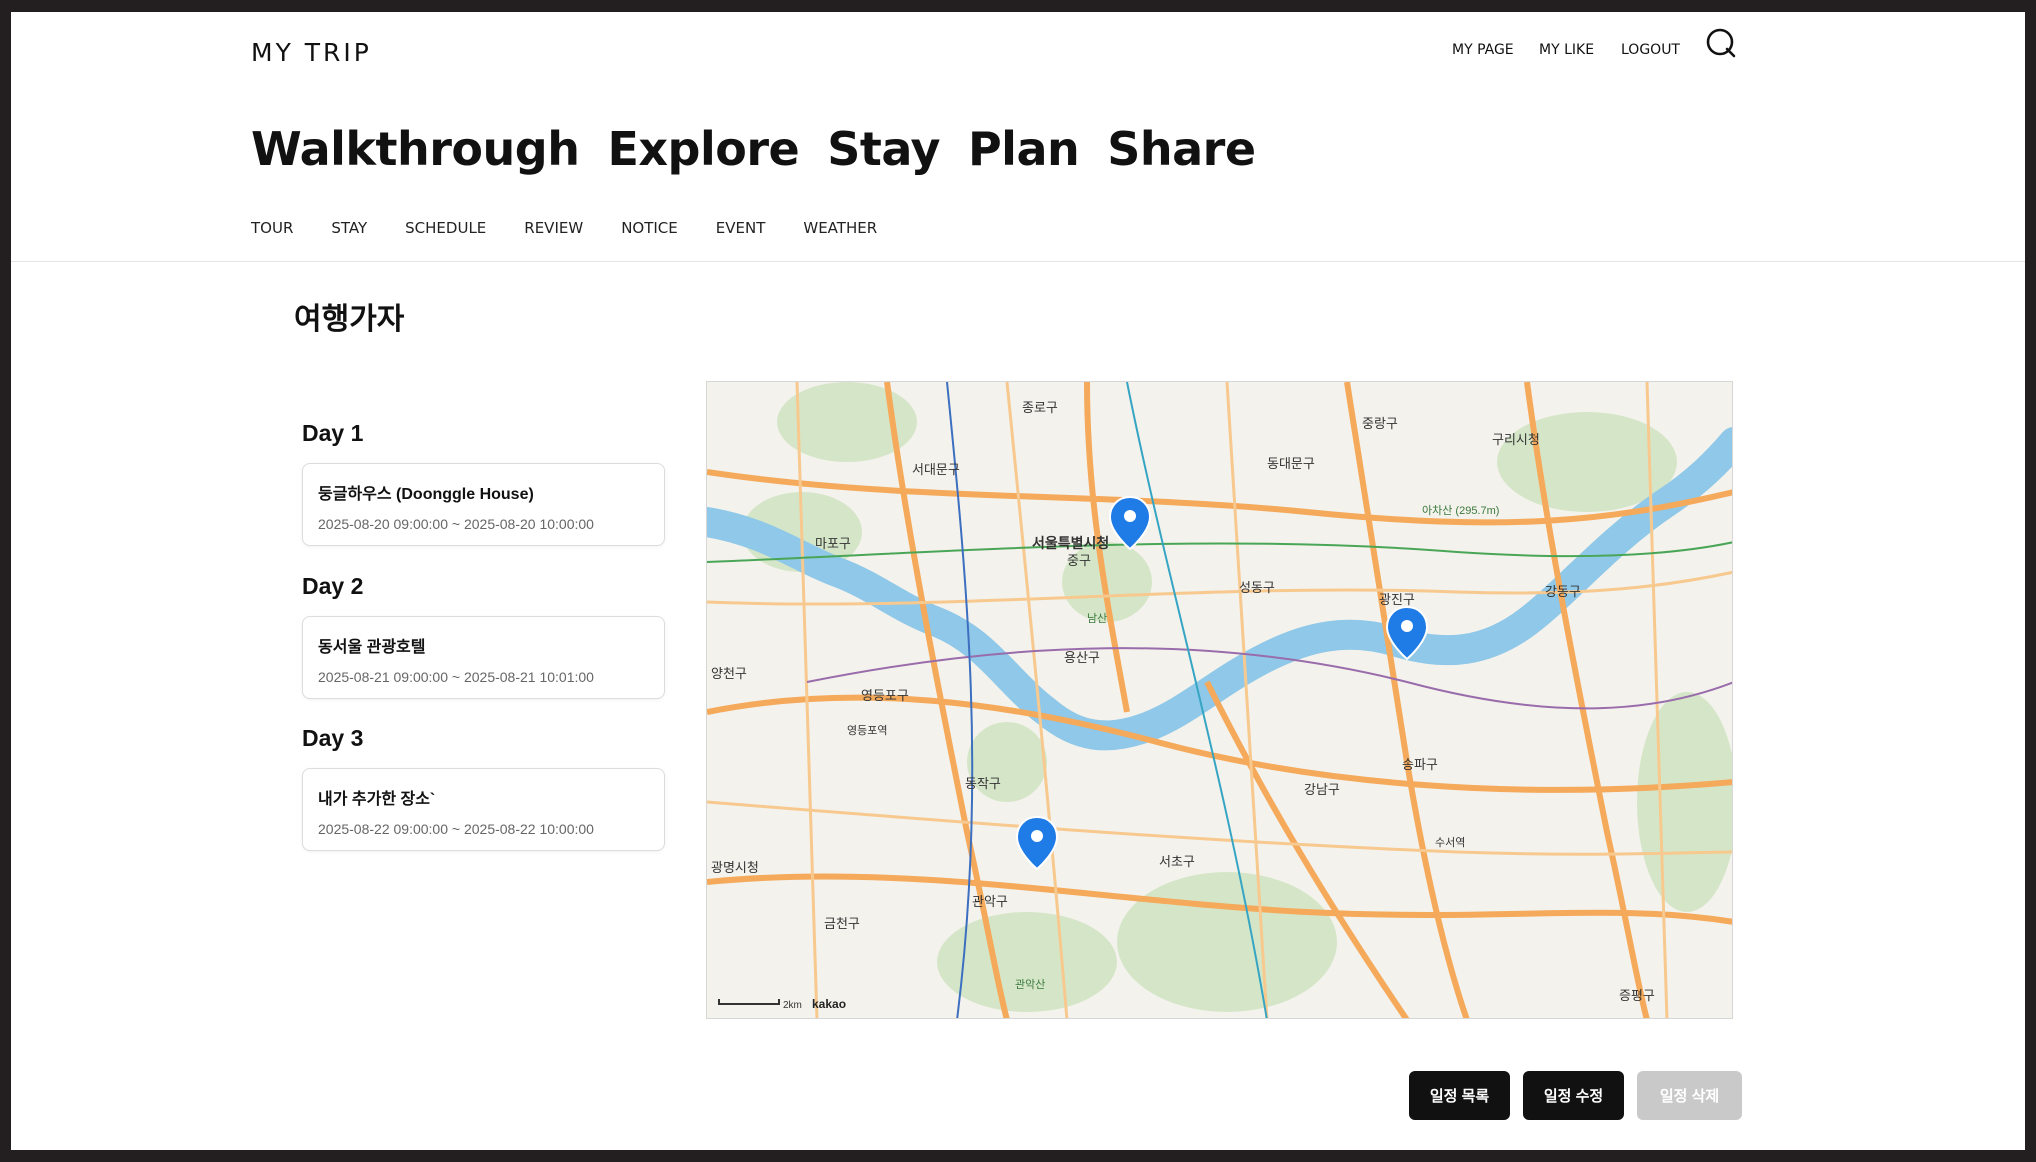  I want to click on hero-stay: Stay, so click(883, 149).